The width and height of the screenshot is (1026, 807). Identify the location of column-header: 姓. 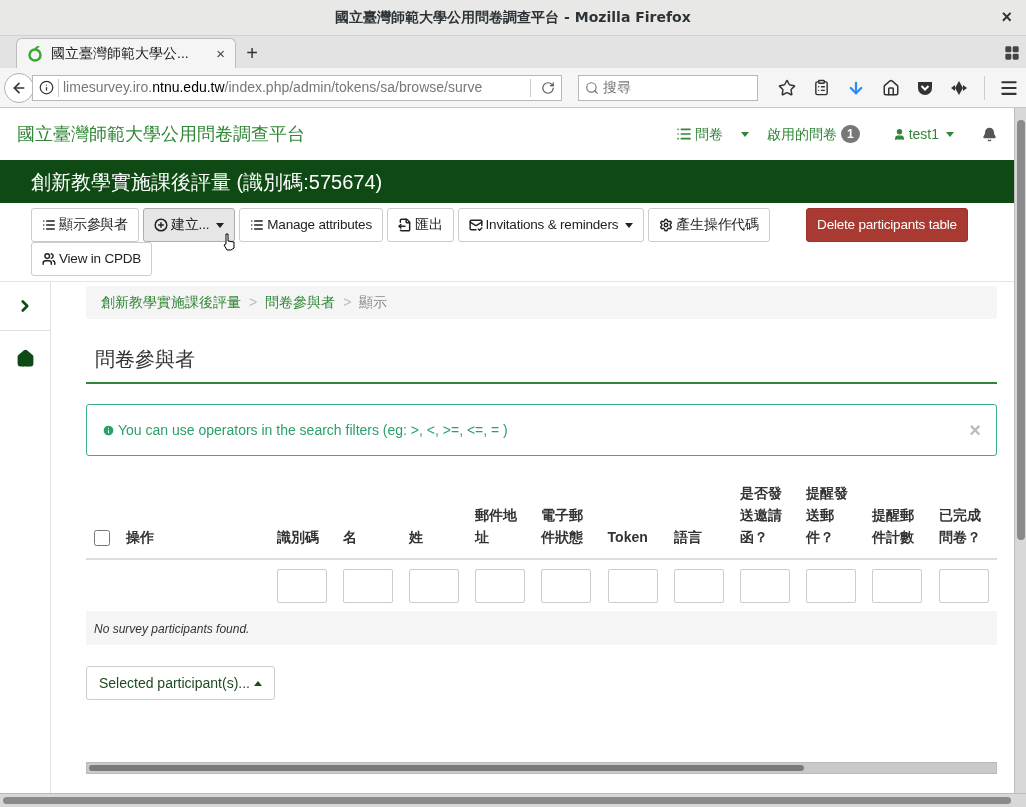
(434, 520).